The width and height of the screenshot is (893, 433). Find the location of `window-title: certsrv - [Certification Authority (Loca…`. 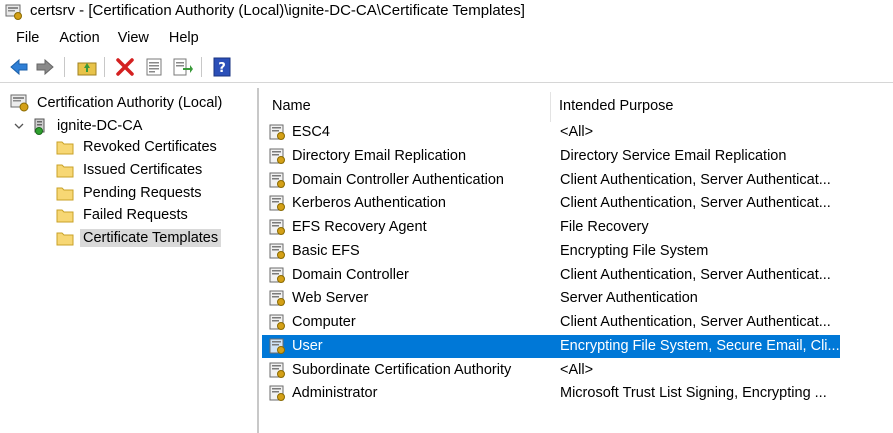

window-title: certsrv - [Certification Authority (Loca… is located at coordinates (277, 10).